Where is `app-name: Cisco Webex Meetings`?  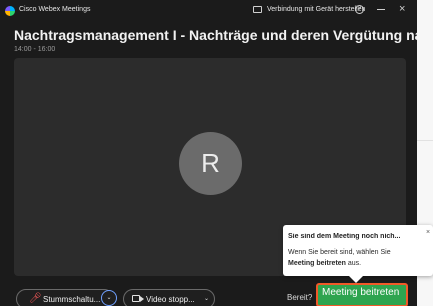
app-name: Cisco Webex Meetings is located at coordinates (55, 9).